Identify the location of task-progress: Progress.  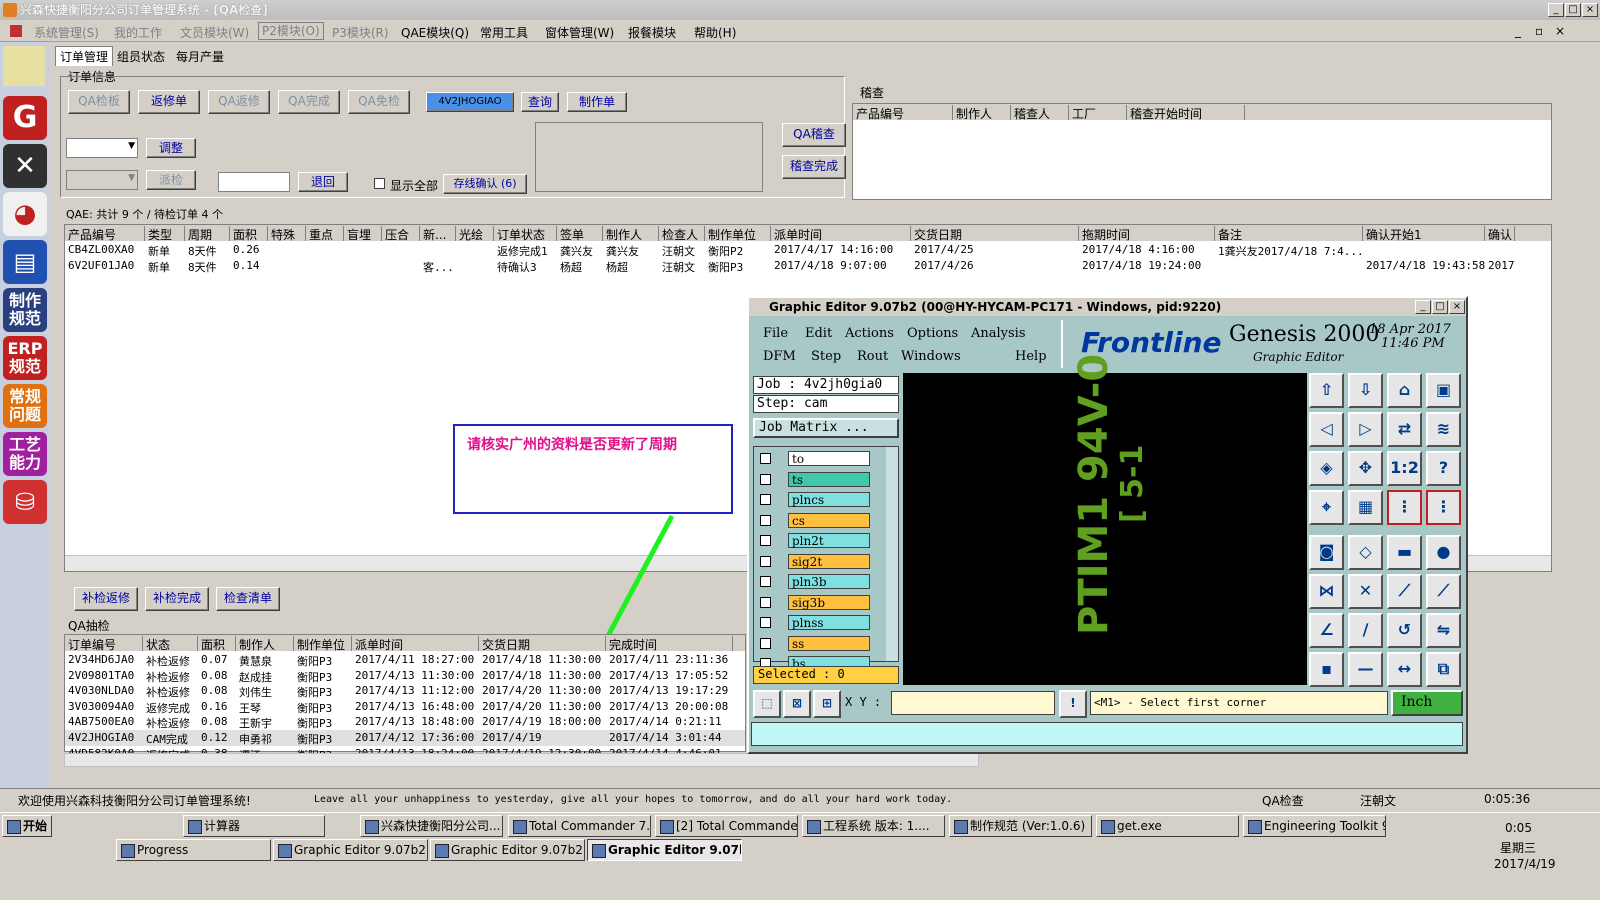
(193, 850).